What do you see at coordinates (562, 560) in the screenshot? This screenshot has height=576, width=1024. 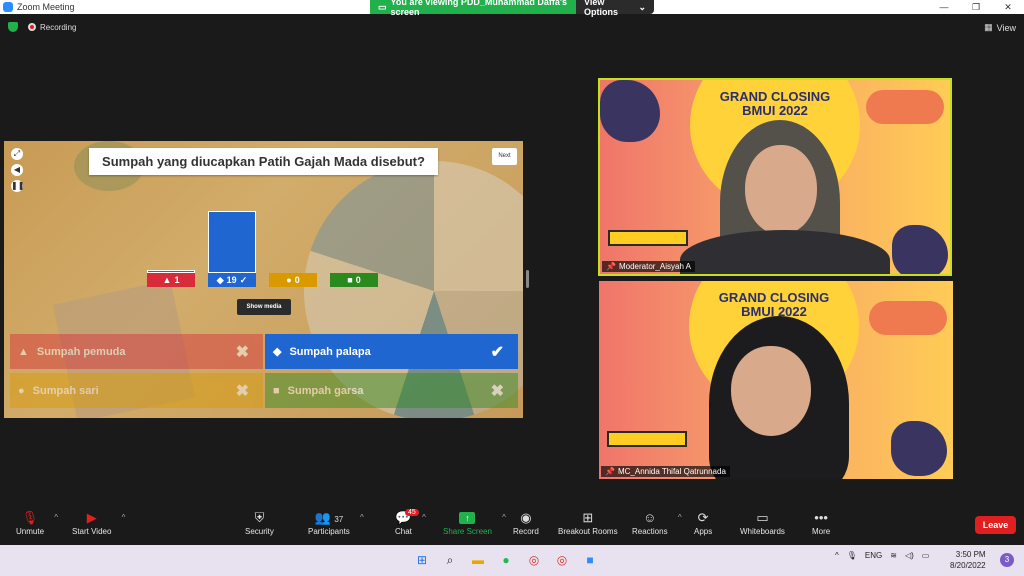 I see `chrome-profile-icon: ◎` at bounding box center [562, 560].